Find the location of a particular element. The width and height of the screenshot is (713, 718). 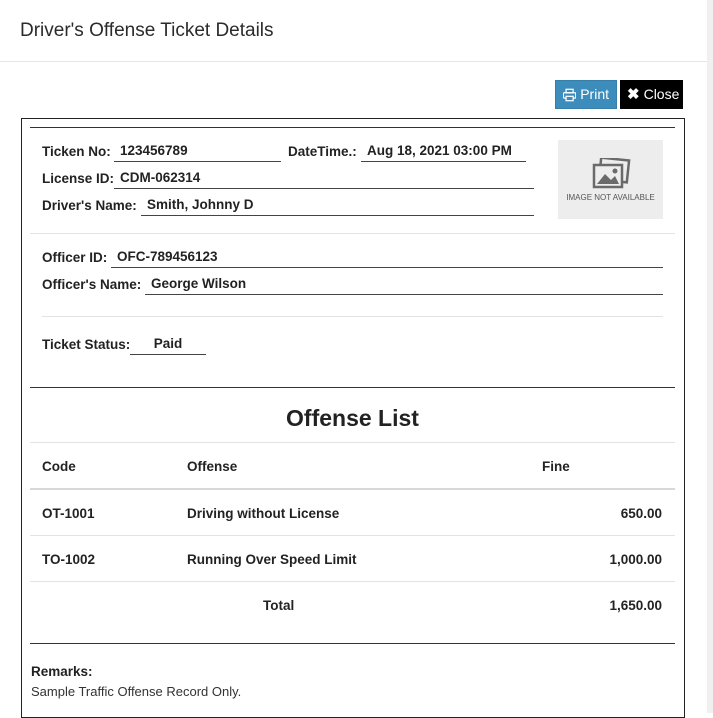

remarks-text: Sample Traffic Offense Record Only. is located at coordinates (136, 691).